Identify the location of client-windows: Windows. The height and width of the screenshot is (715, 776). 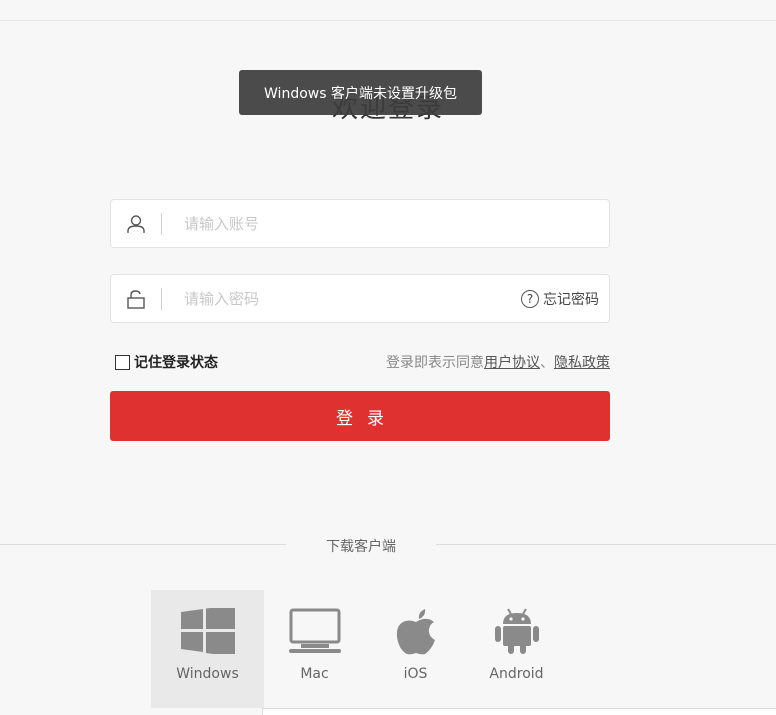
(207, 649).